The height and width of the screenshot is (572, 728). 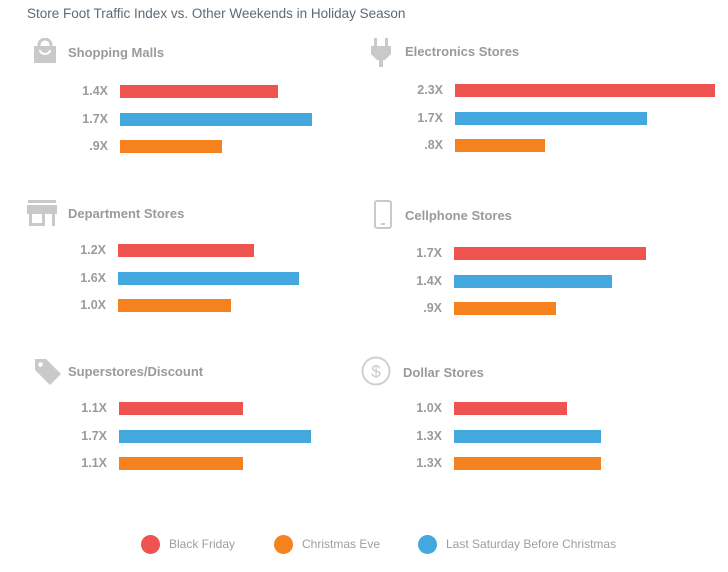 What do you see at coordinates (49, 373) in the screenshot?
I see `price-tag-icon` at bounding box center [49, 373].